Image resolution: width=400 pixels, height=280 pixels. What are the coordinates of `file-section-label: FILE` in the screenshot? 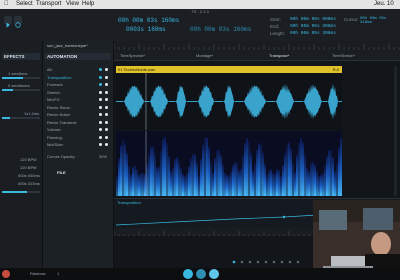 It's located at (61, 172).